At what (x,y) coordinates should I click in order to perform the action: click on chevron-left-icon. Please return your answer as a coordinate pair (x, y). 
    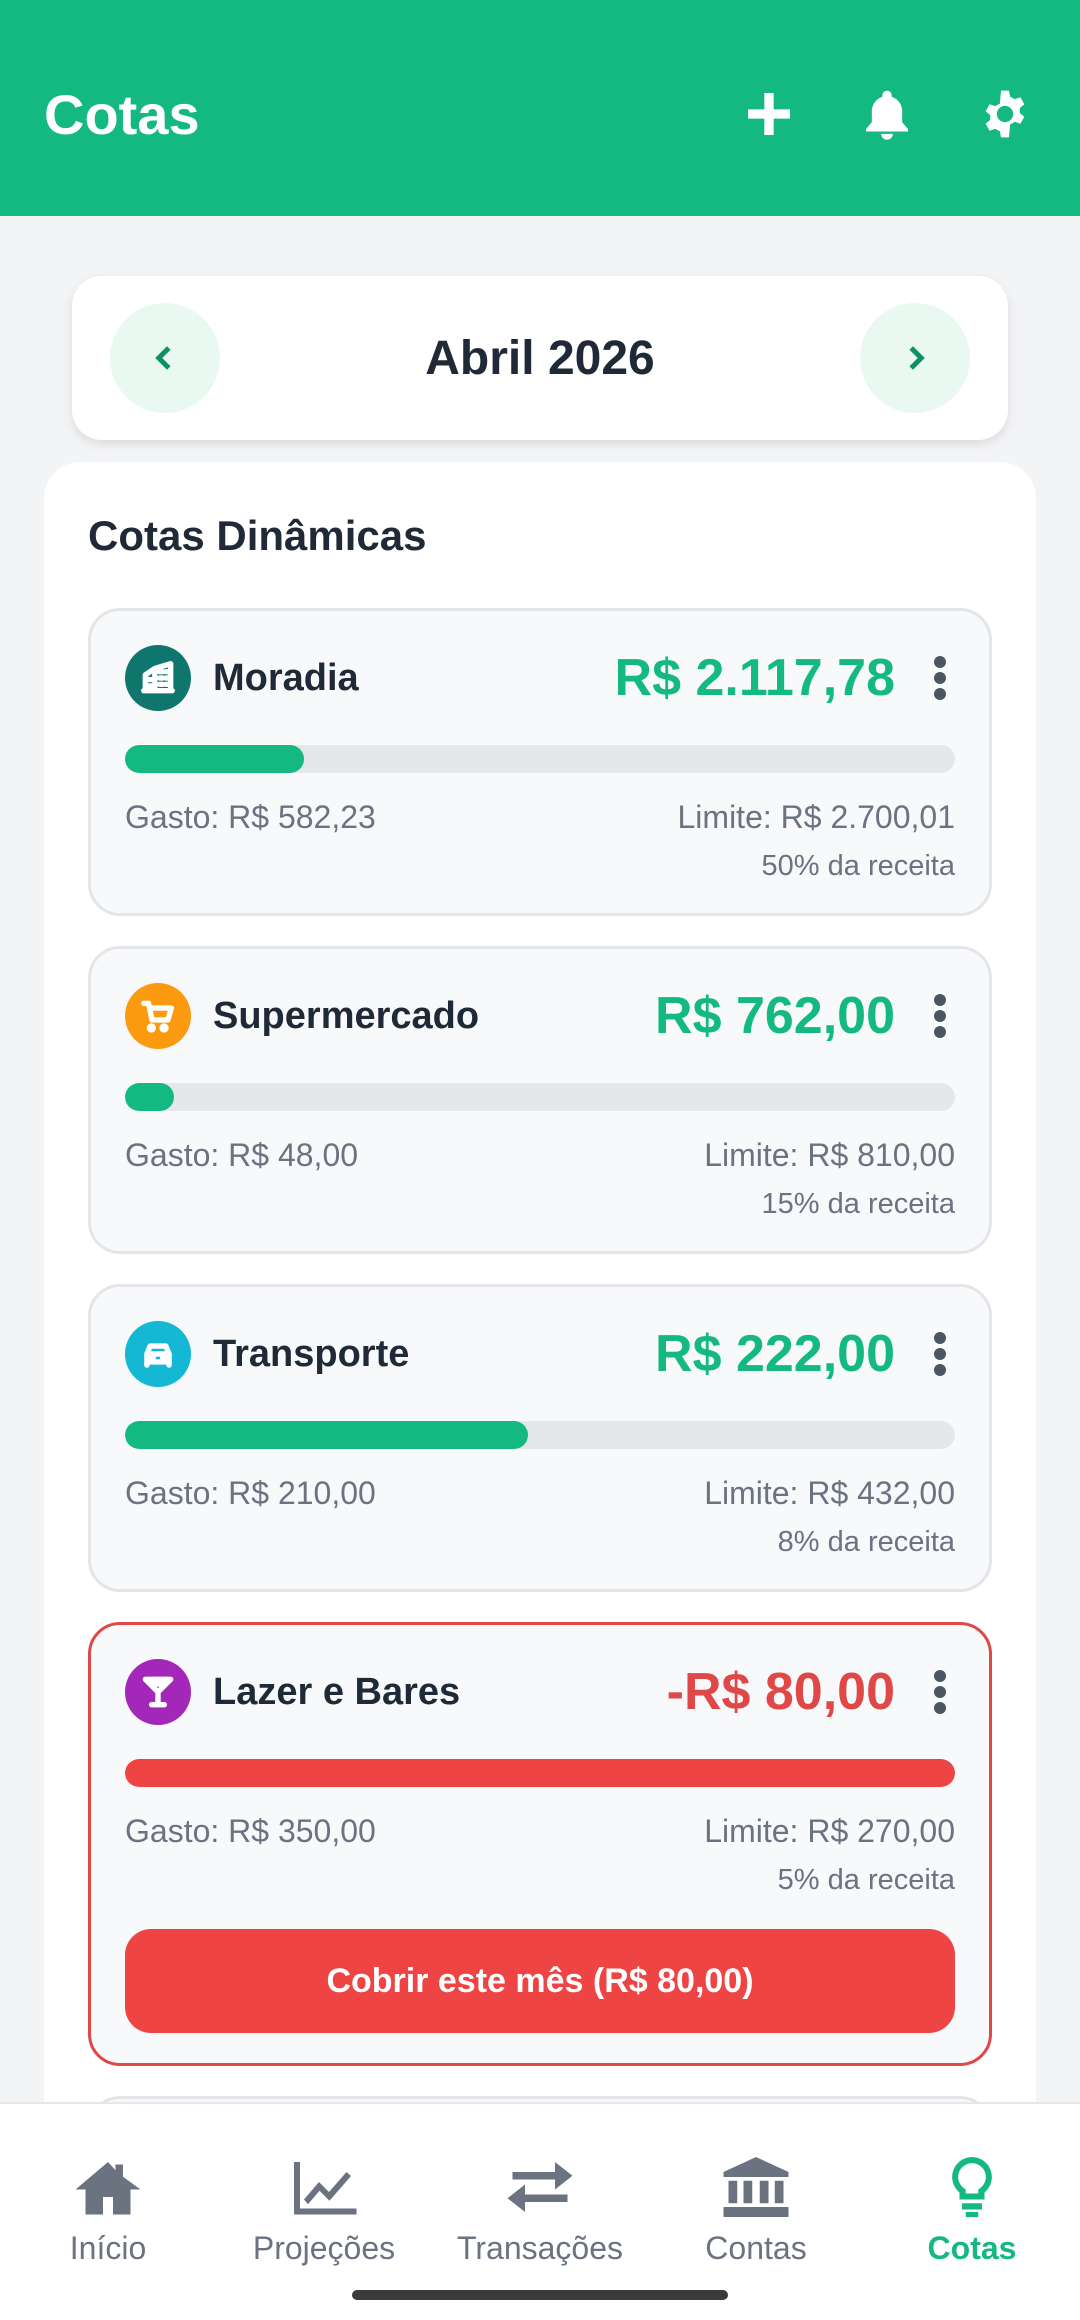
    Looking at the image, I should click on (163, 358).